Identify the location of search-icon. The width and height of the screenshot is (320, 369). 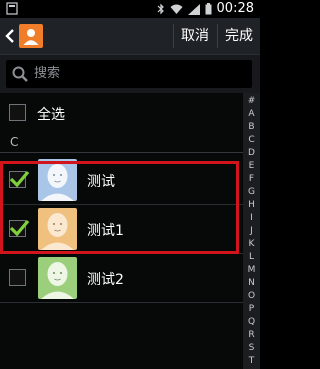
(20, 74).